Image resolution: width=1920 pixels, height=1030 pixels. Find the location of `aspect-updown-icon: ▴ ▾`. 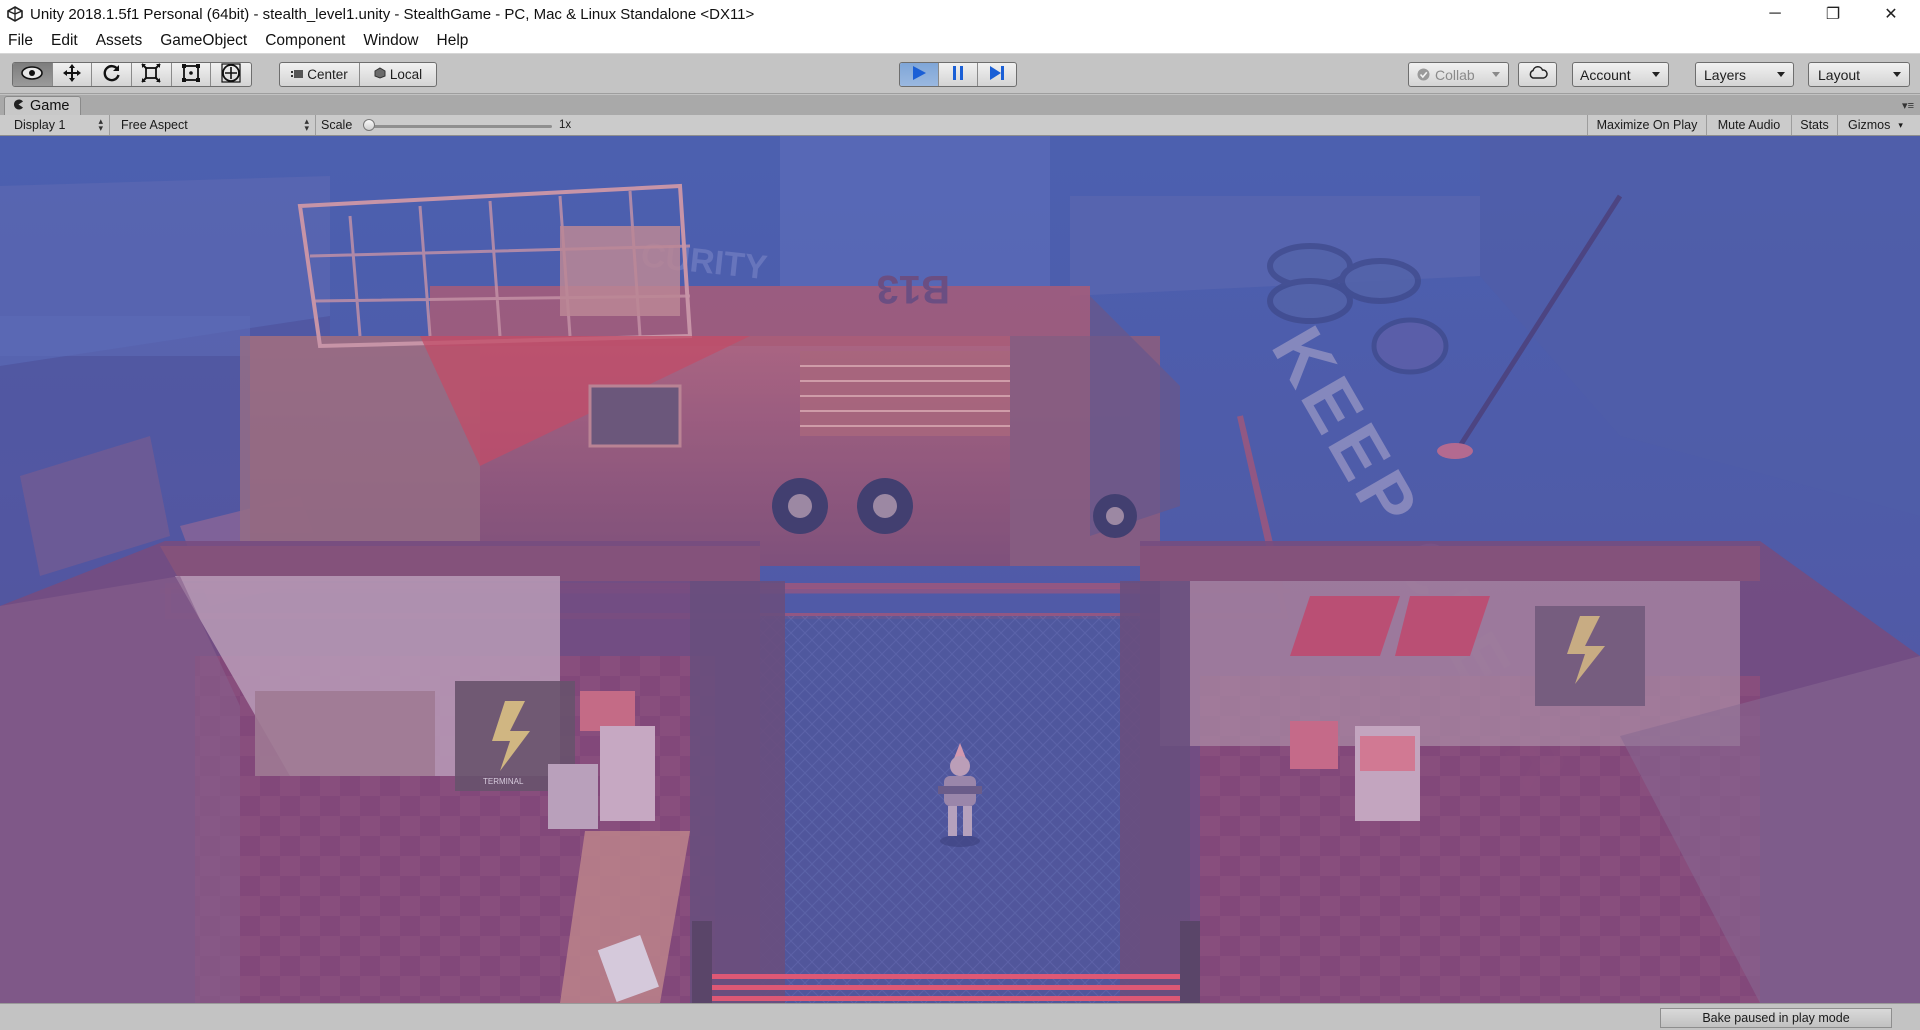

aspect-updown-icon: ▴ ▾ is located at coordinates (306, 124).